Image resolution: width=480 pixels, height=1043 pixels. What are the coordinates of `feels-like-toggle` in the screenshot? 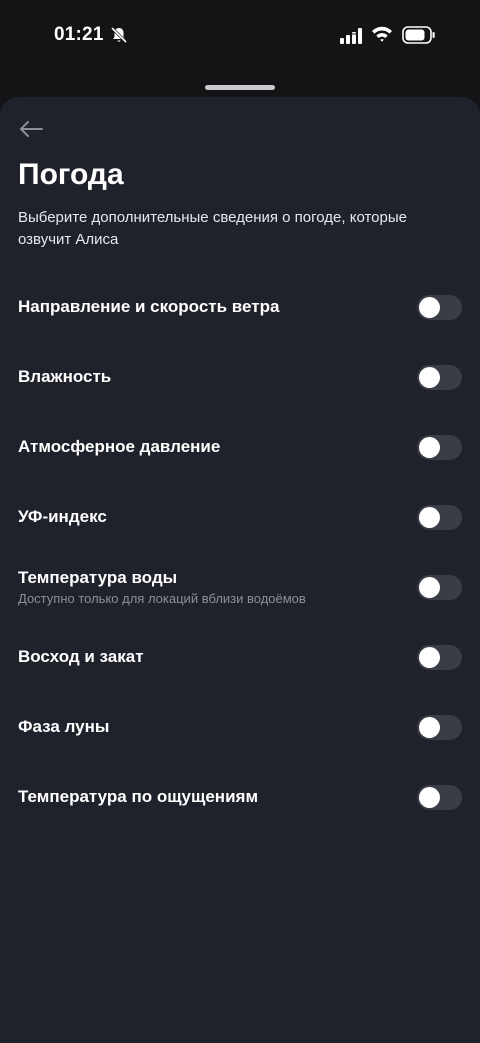 It's located at (439, 797).